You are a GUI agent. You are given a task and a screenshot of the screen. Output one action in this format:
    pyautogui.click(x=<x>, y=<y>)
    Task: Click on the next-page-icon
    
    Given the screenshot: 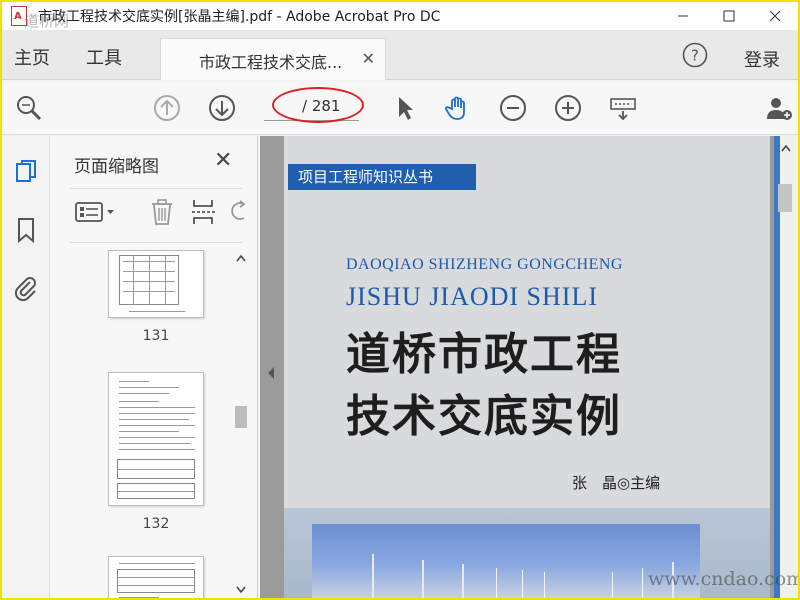 What is the action you would take?
    pyautogui.click(x=222, y=108)
    